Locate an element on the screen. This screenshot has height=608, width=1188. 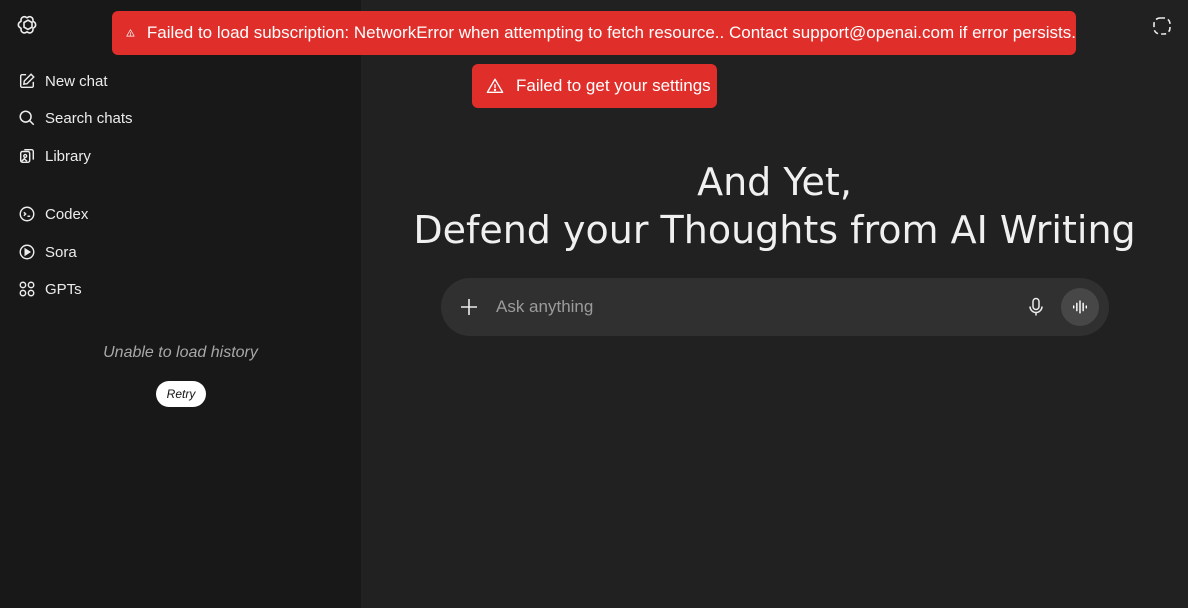
search-icon is located at coordinates (27, 118).